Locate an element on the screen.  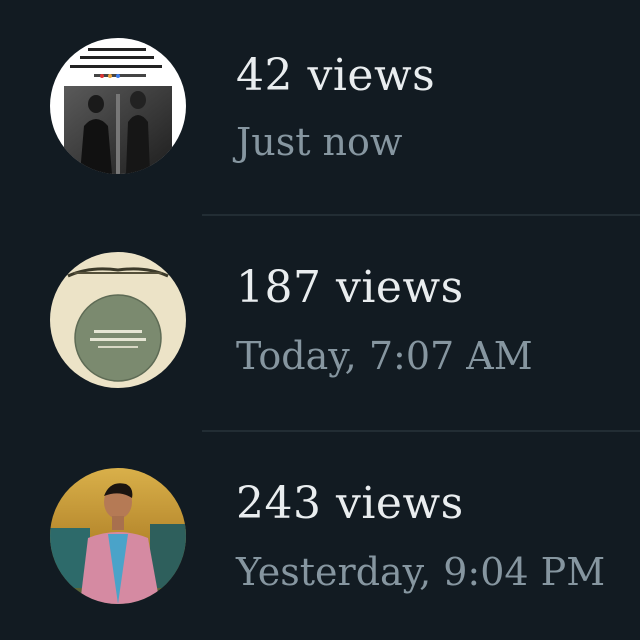
calligraphy-icon is located at coordinates (118, 320).